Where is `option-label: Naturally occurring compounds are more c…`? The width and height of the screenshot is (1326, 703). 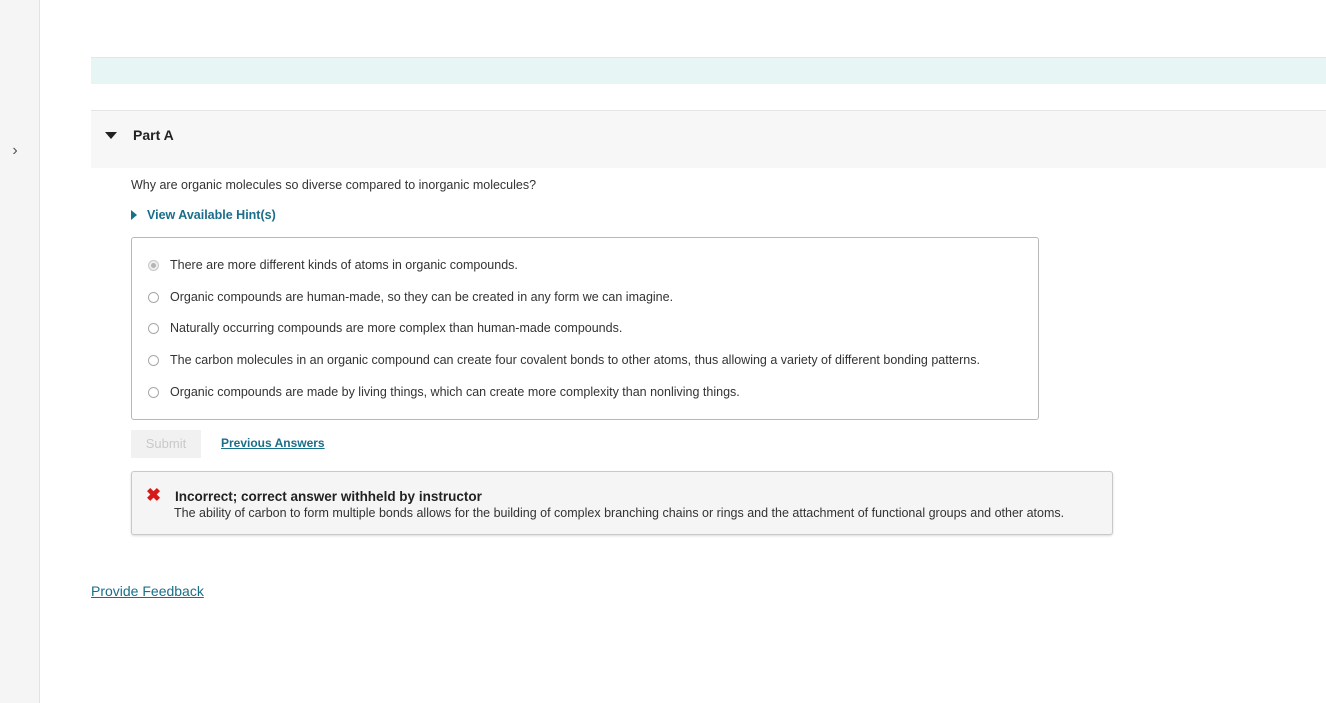
option-label: Naturally occurring compounds are more c… is located at coordinates (396, 328).